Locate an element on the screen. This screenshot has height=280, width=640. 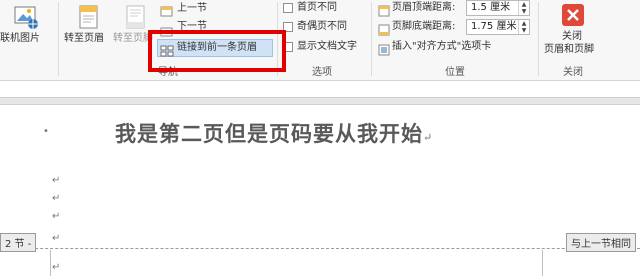
header-from-top-label: 页眉顶端距离: is located at coordinates (424, 7).